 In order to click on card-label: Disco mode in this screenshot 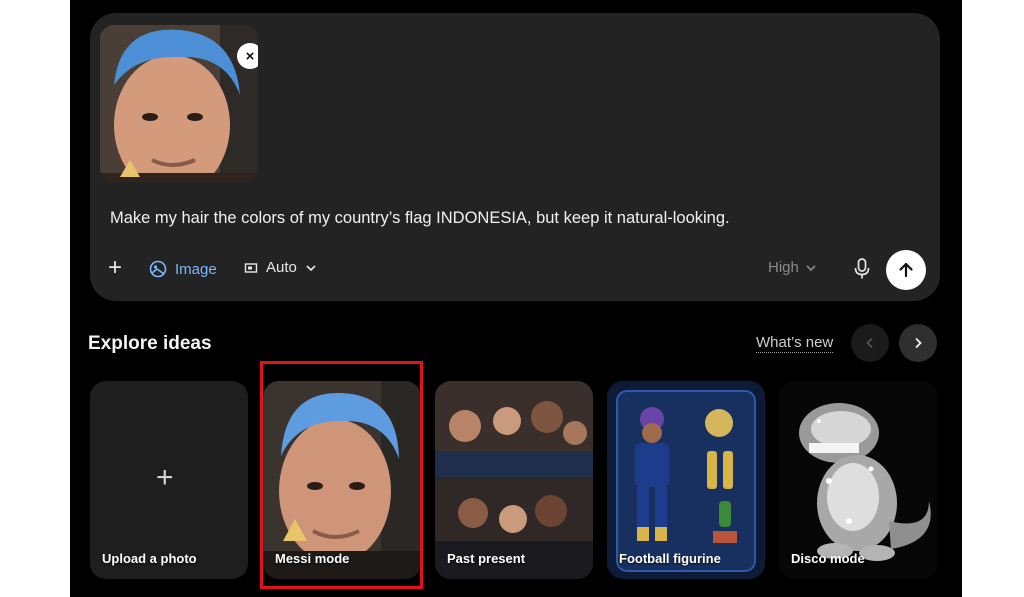, I will do `click(828, 558)`.